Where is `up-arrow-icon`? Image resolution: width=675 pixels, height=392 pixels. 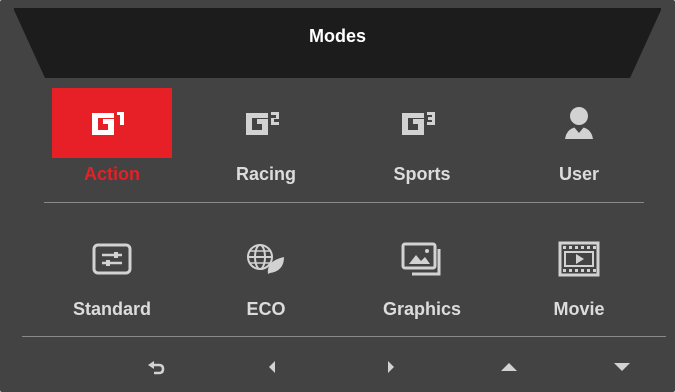 up-arrow-icon is located at coordinates (509, 367).